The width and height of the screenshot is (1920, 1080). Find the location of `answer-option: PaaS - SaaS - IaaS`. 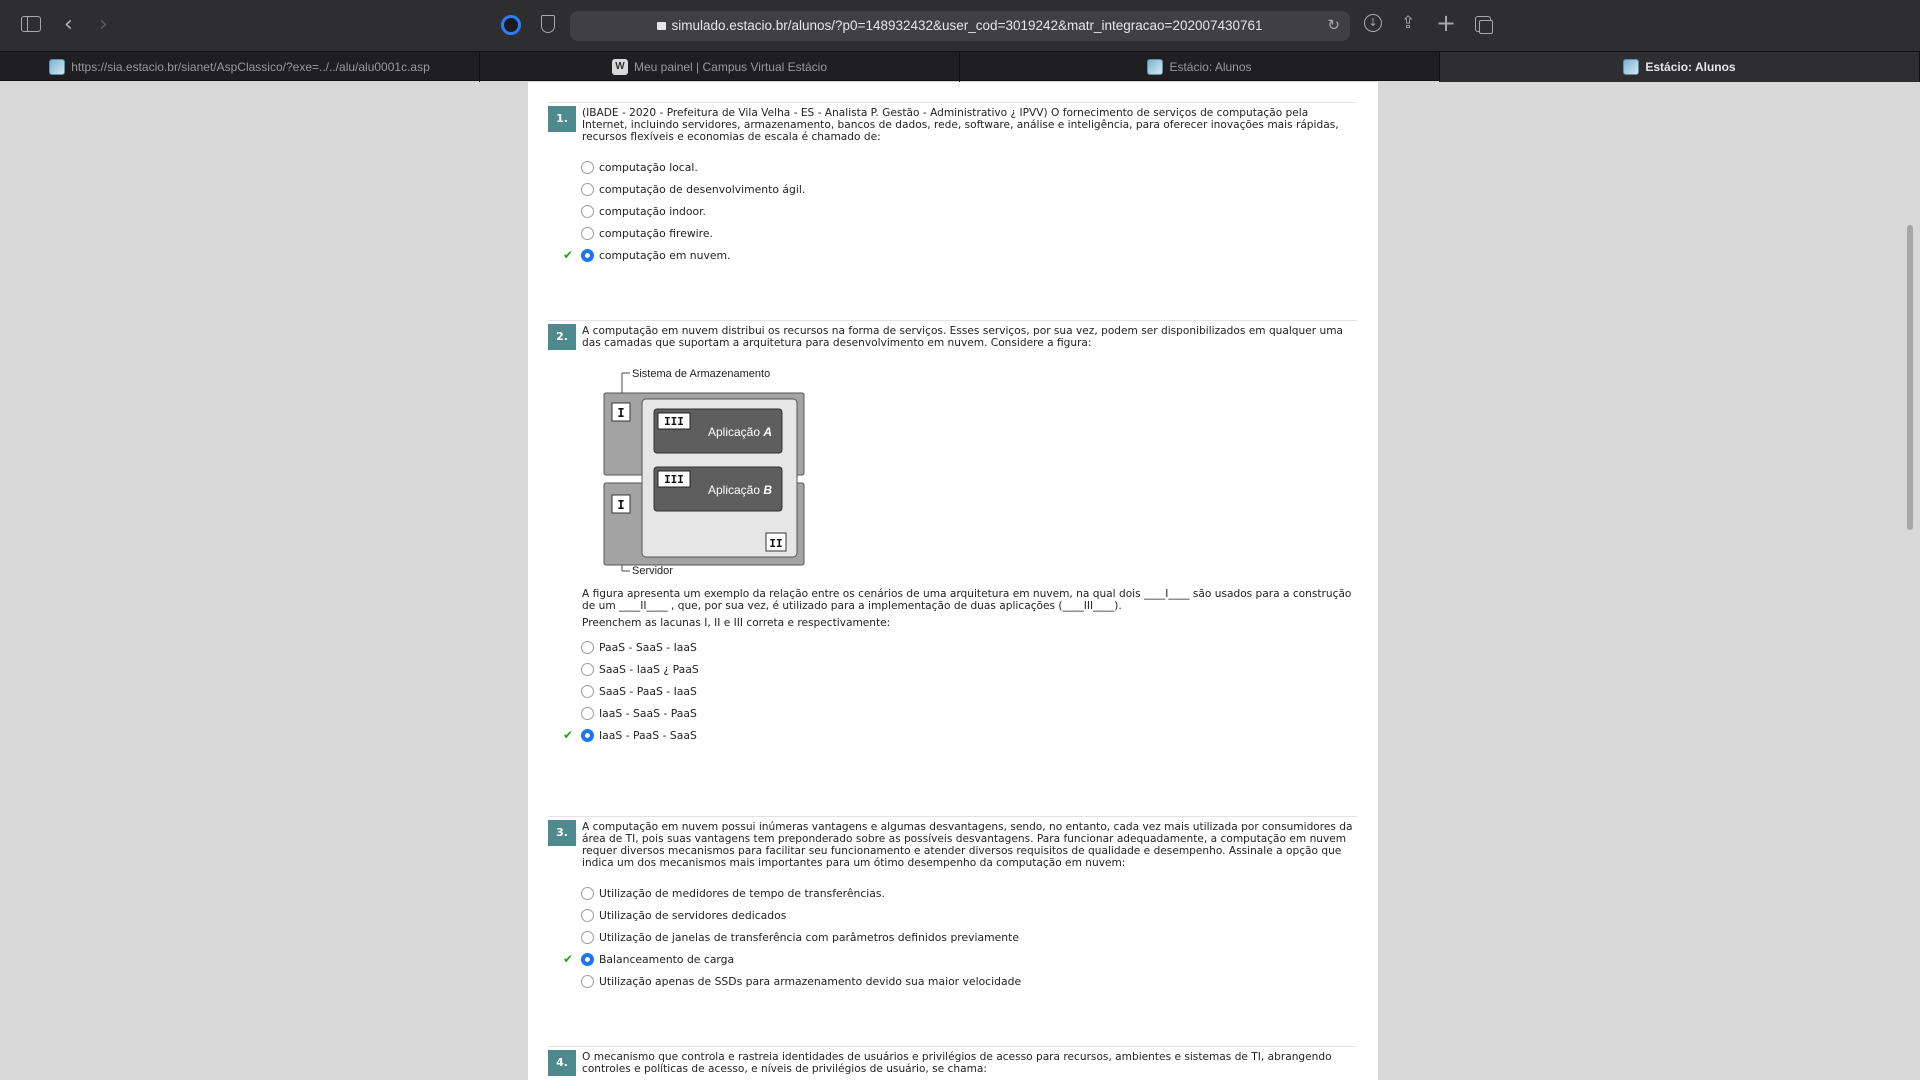

answer-option: PaaS - SaaS - IaaS is located at coordinates (629, 647).